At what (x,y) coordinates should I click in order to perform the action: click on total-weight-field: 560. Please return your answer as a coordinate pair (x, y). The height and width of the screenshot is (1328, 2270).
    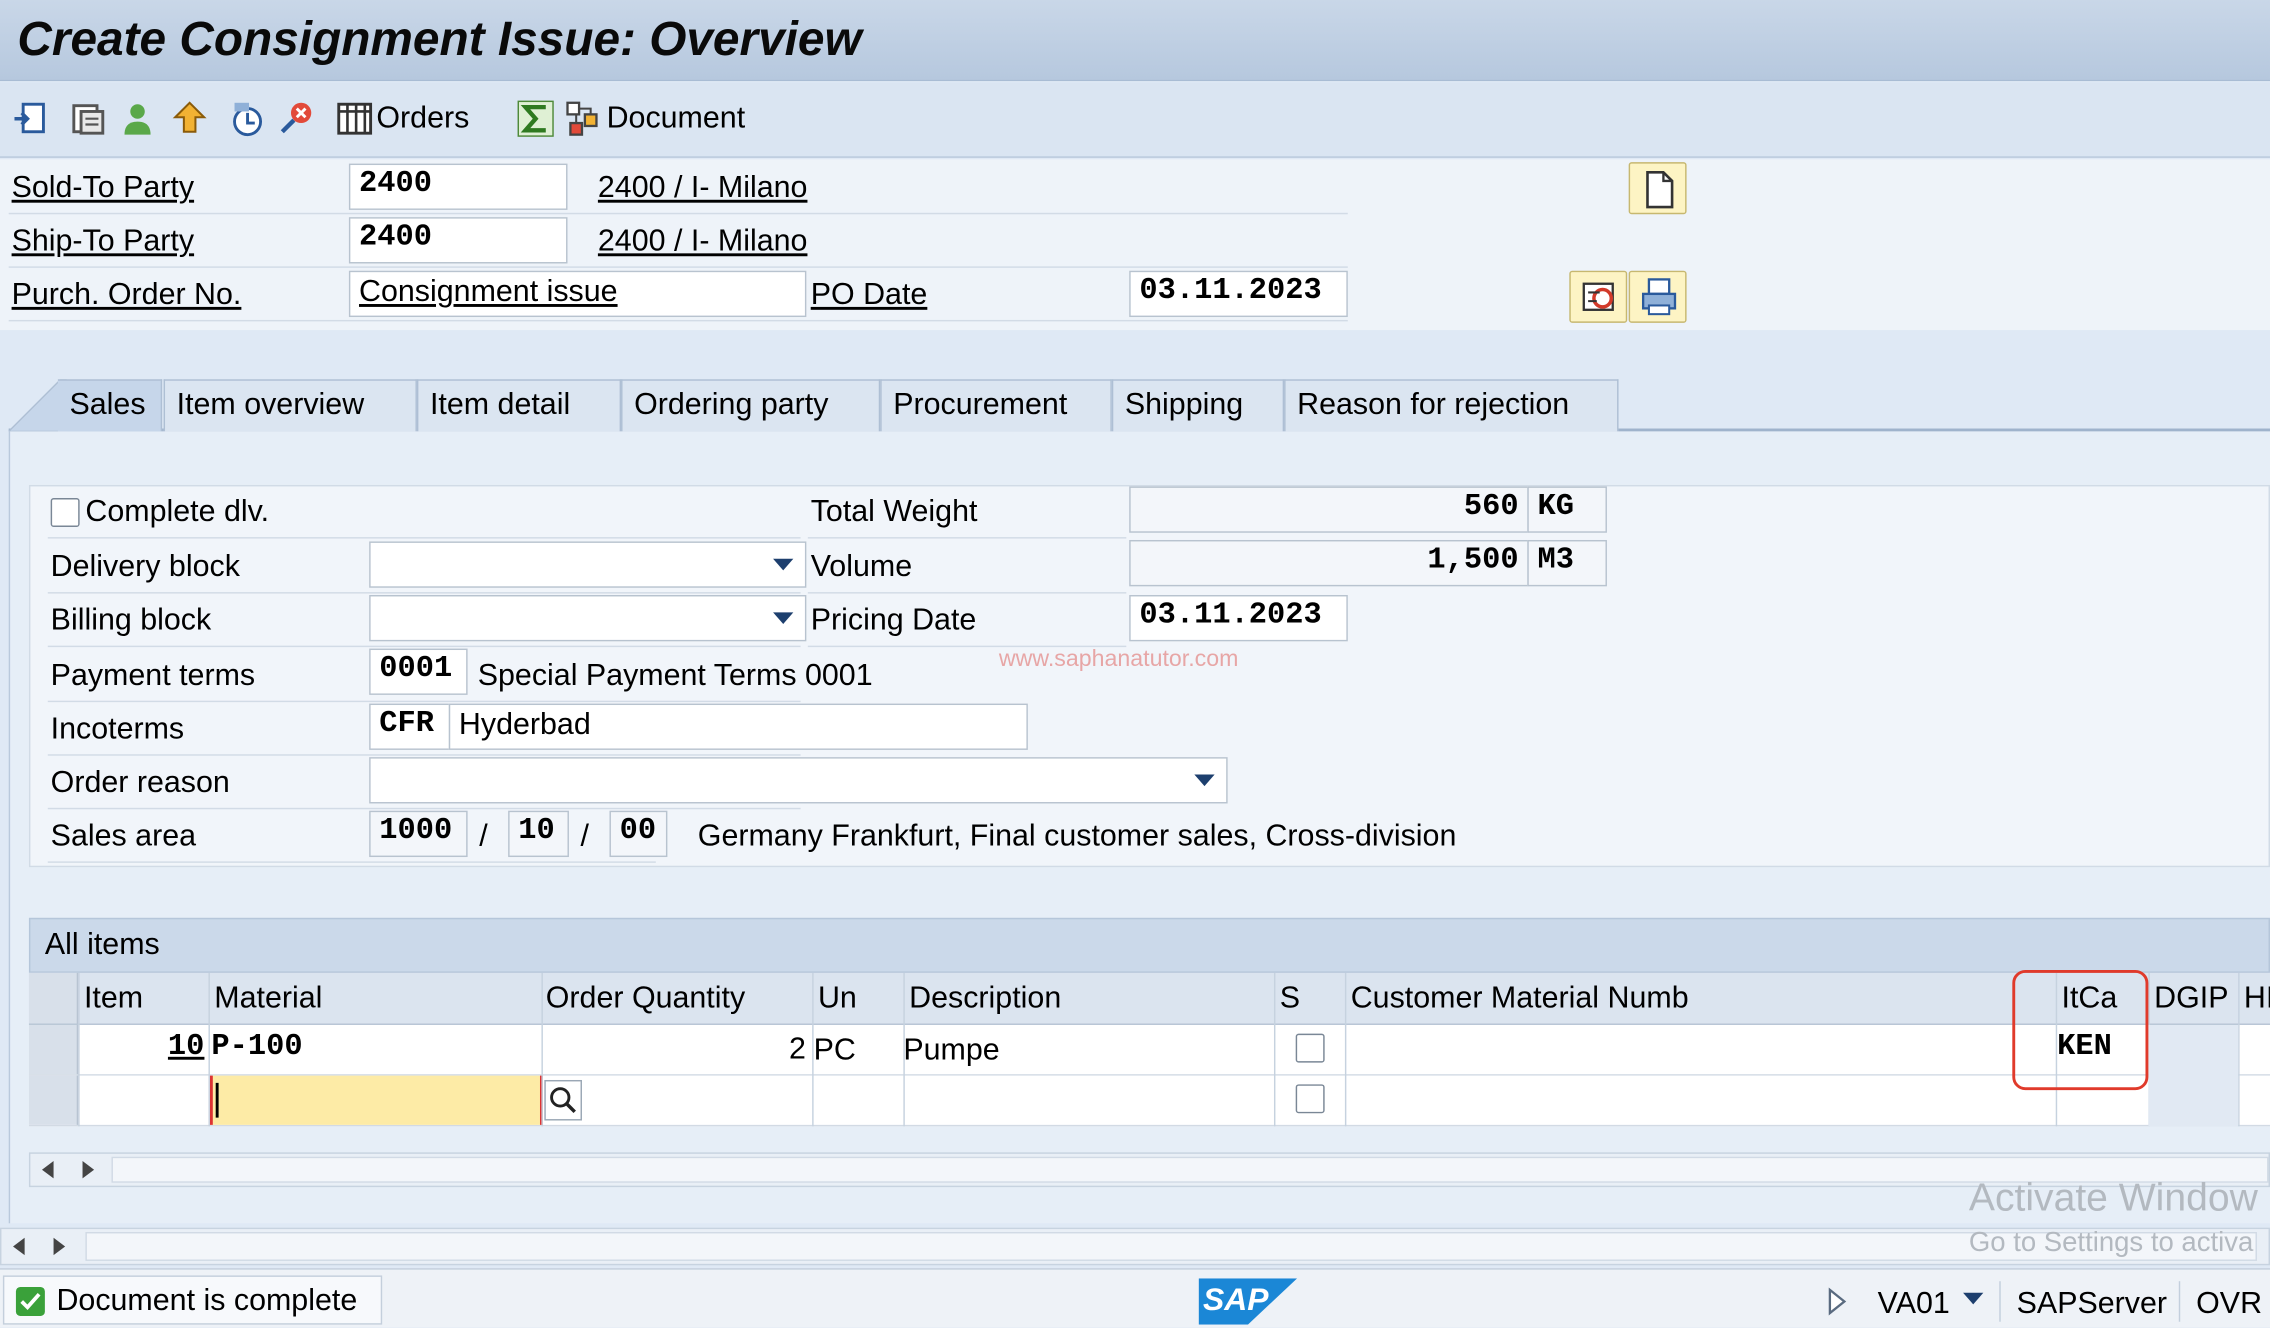
    Looking at the image, I should click on (1329, 509).